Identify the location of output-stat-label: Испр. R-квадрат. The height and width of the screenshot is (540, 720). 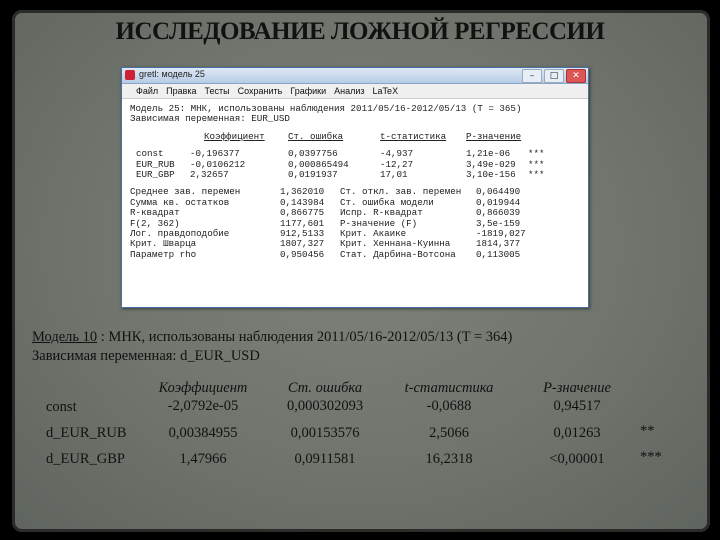
(381, 213).